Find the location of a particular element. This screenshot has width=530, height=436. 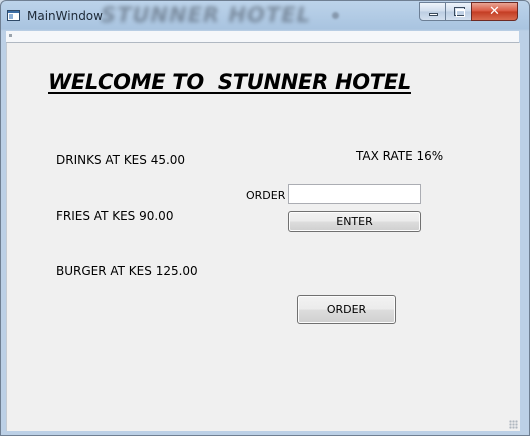

menu-item-fries: FRIES AT KES 90.00 is located at coordinates (115, 216).